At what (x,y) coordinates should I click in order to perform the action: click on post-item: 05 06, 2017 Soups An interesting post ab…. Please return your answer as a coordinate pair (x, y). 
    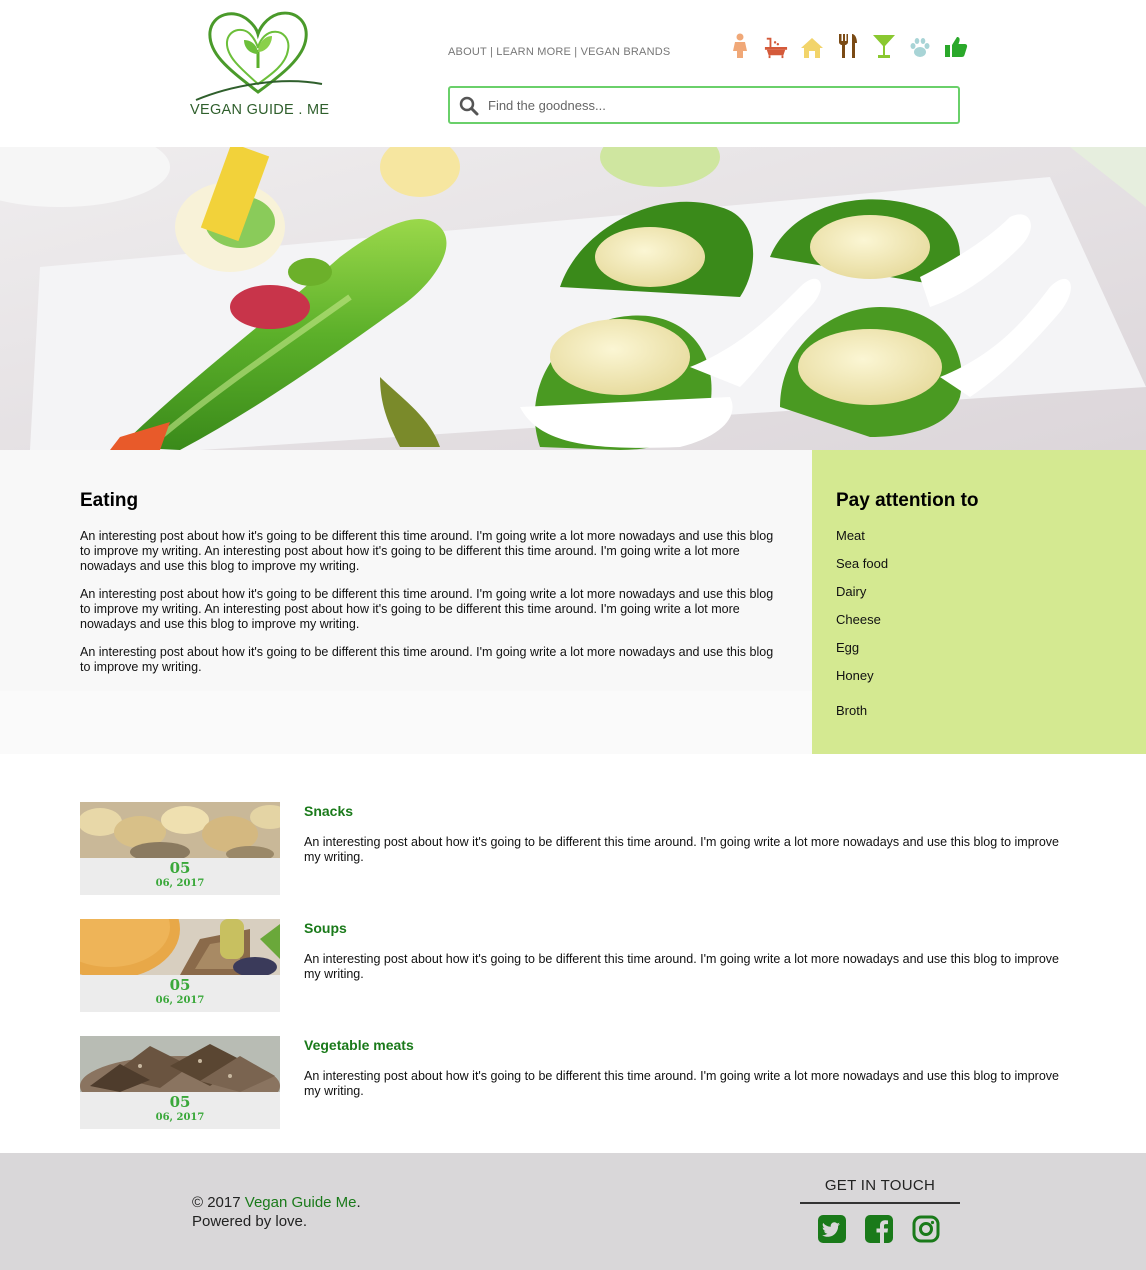
    Looking at the image, I should click on (575, 965).